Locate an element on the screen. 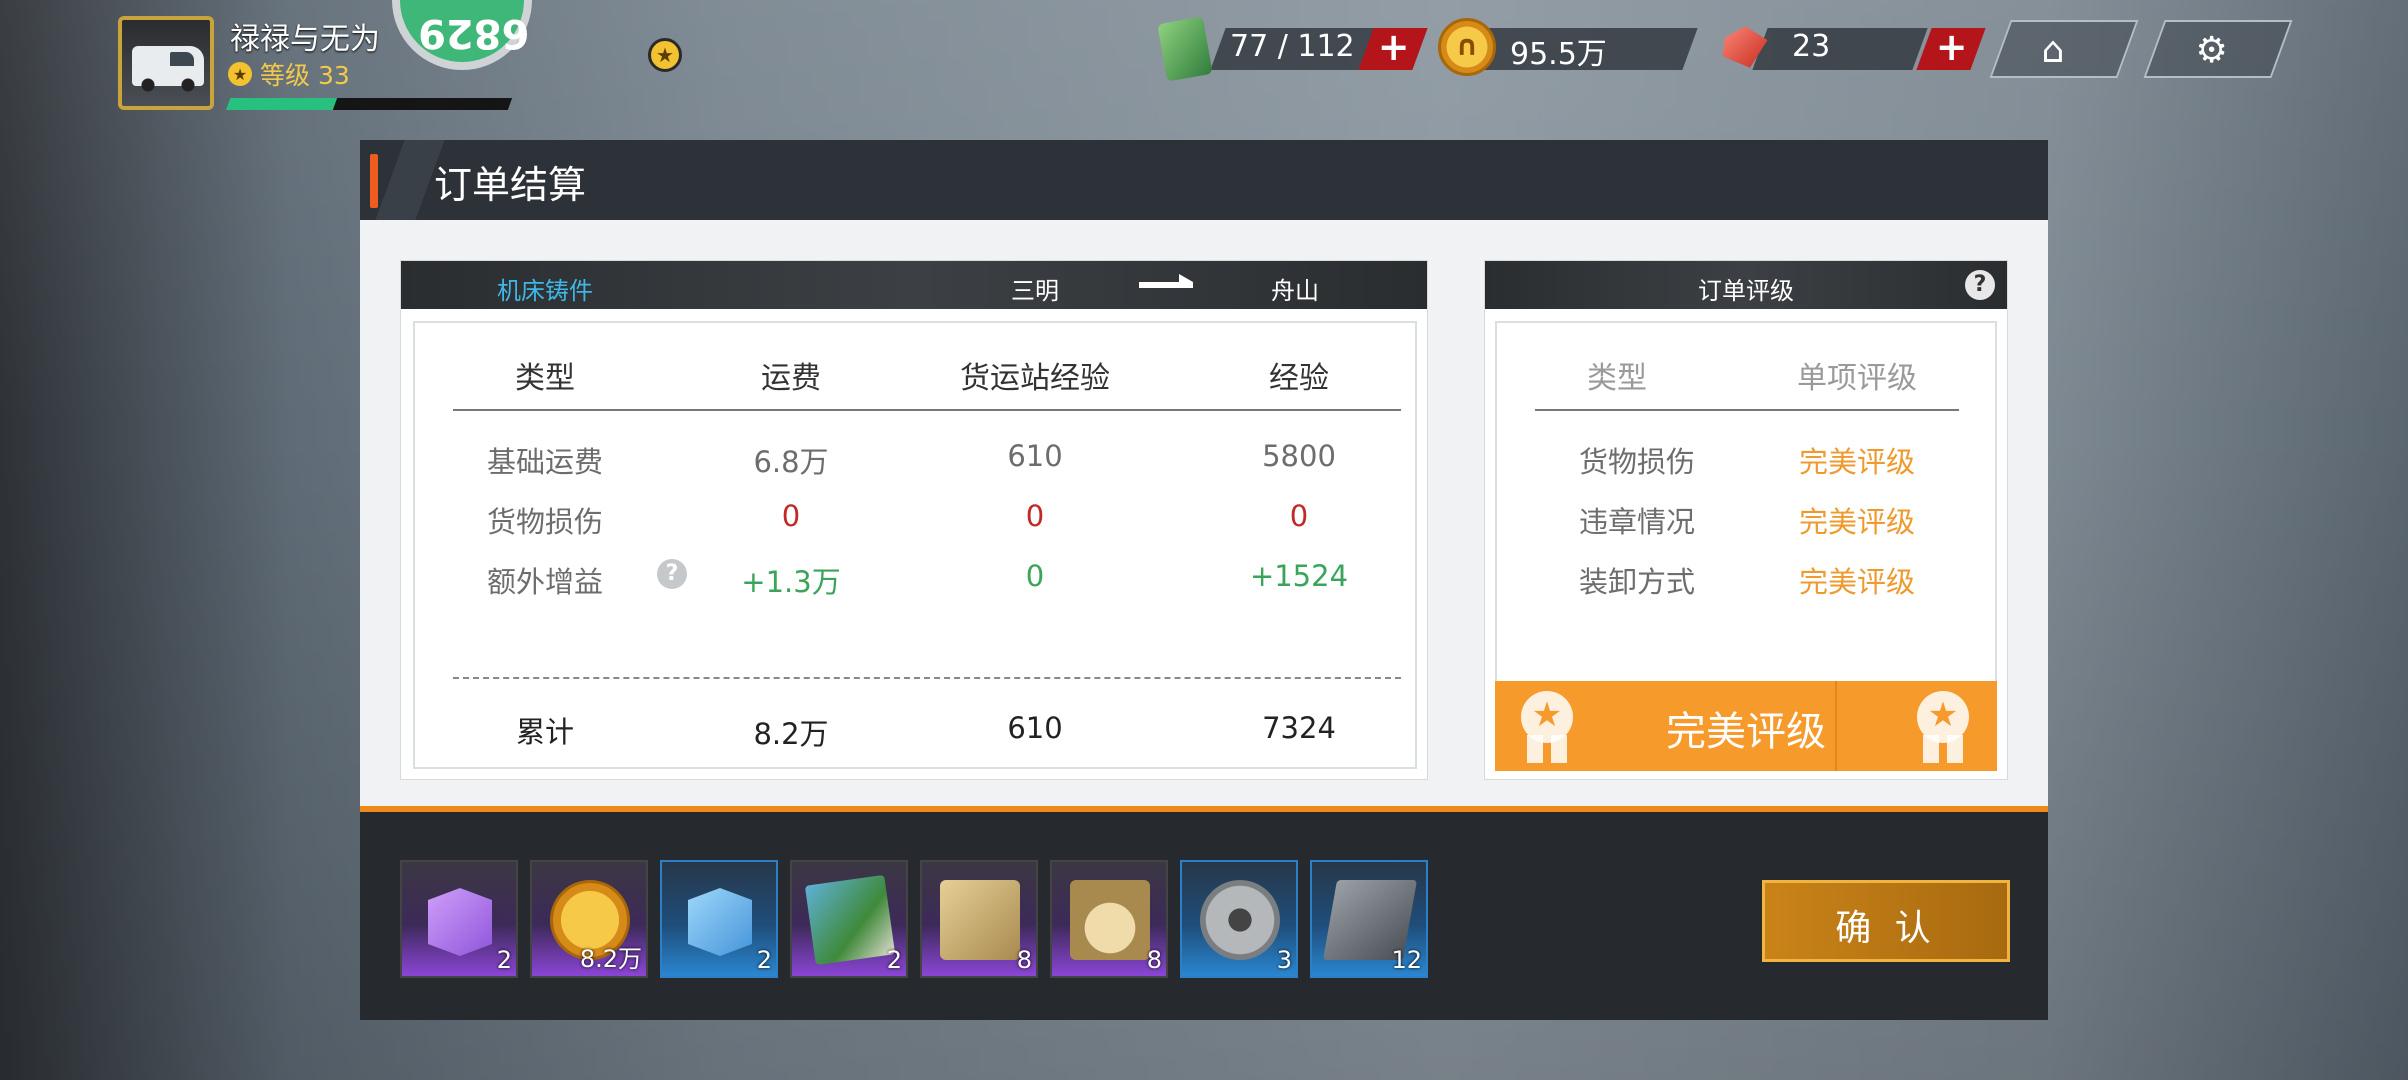 Image resolution: width=2408 pixels, height=1080 pixels. confirm-button: 确 认 is located at coordinates (1886, 921).